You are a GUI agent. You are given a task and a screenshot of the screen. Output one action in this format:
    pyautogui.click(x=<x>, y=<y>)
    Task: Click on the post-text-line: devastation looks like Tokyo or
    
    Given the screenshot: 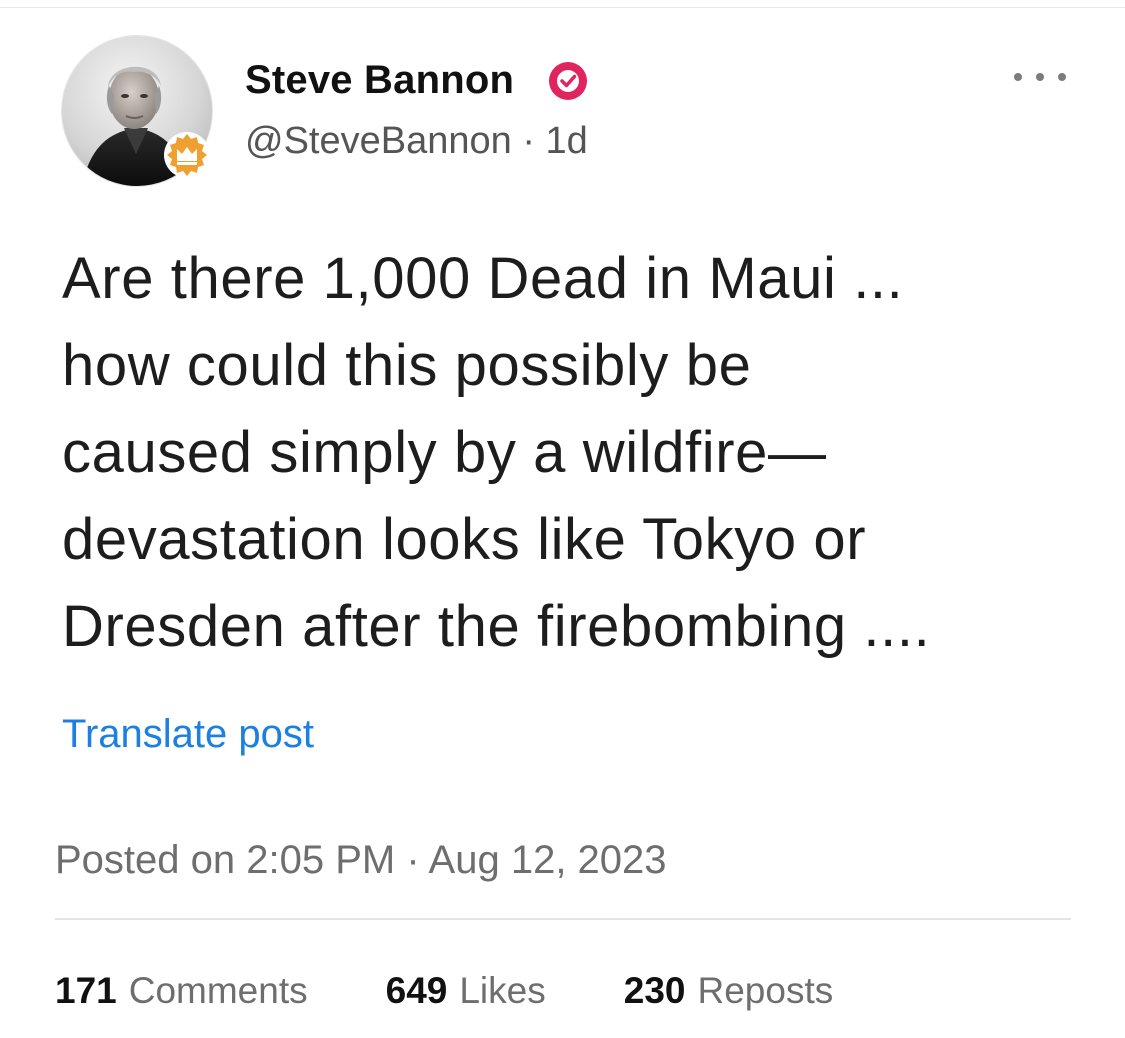 What is the action you would take?
    pyautogui.click(x=464, y=539)
    